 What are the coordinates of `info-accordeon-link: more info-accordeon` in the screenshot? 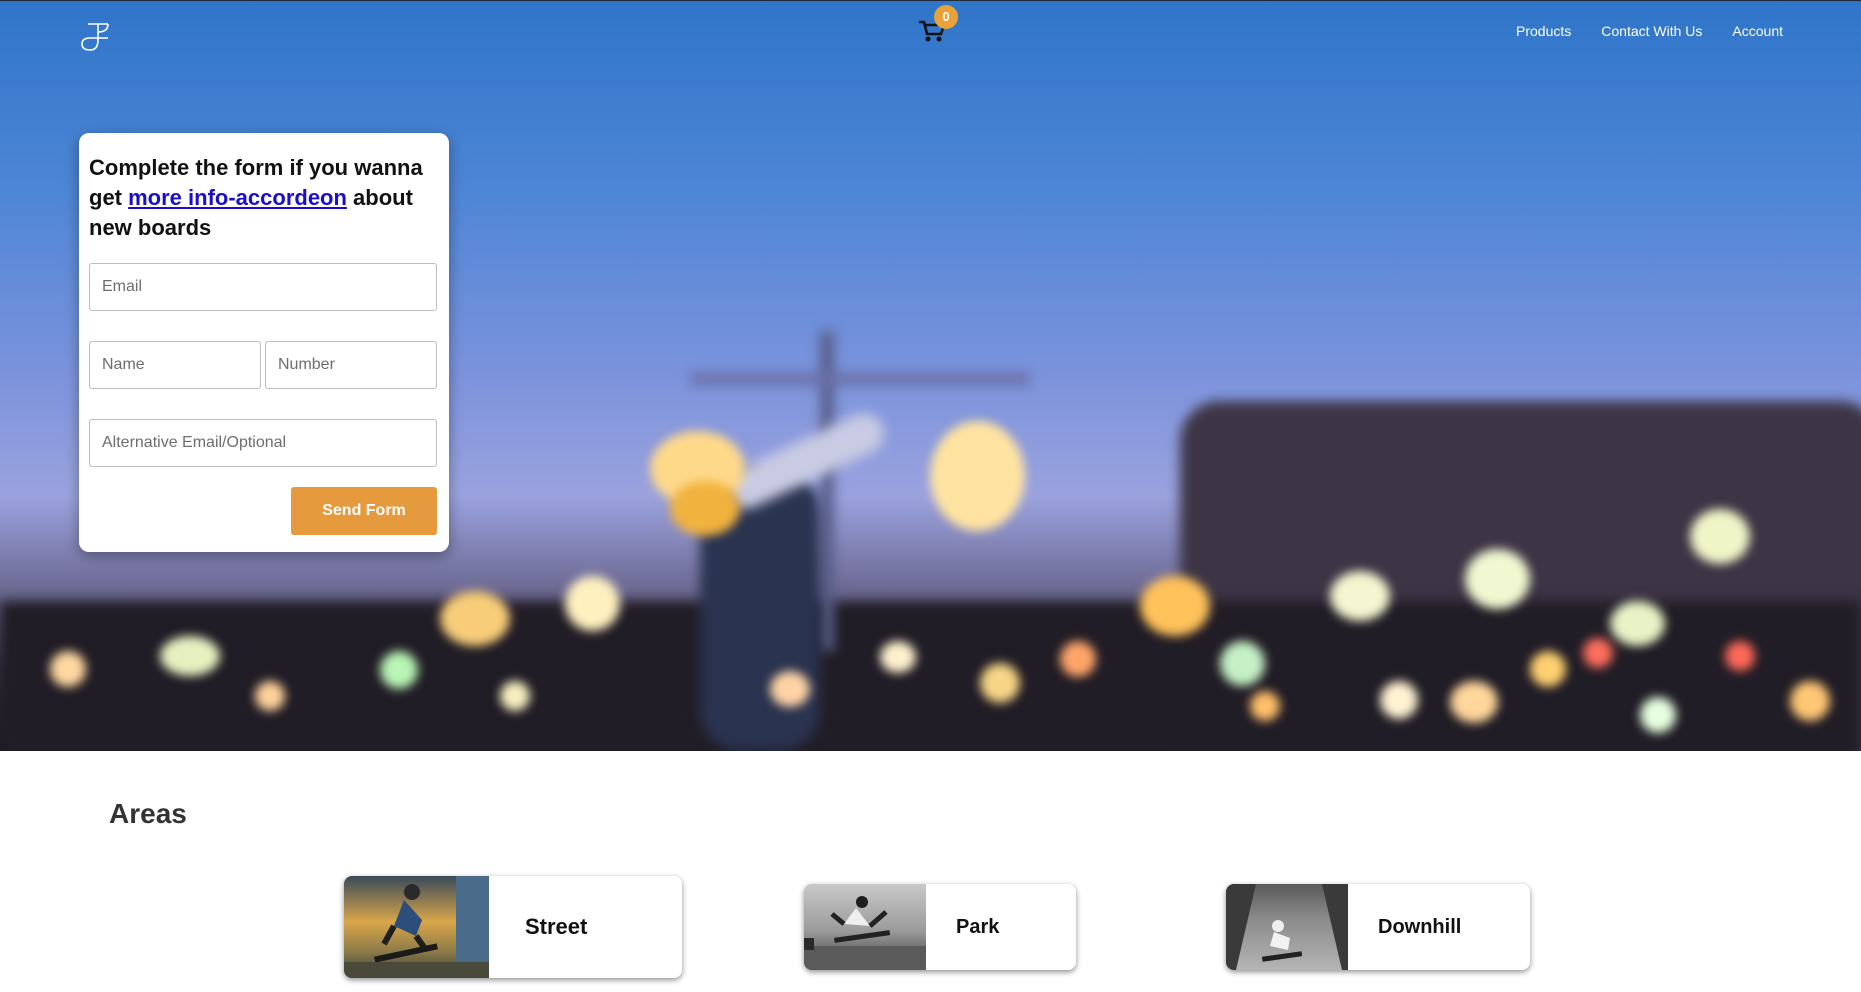 It's located at (237, 197).